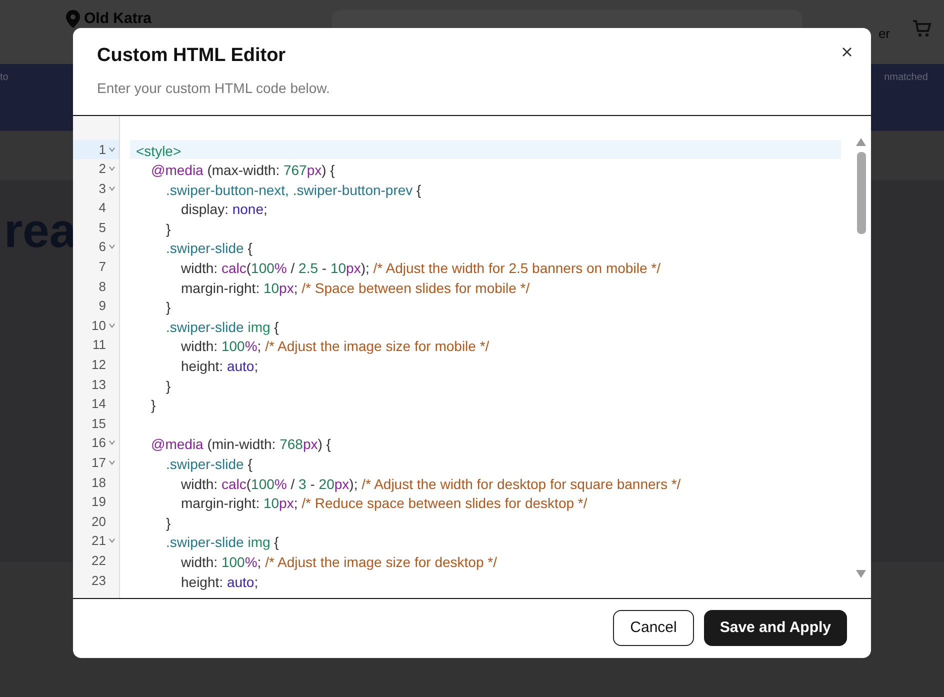 This screenshot has height=697, width=944. Describe the element at coordinates (99, 404) in the screenshot. I see `line-number: 14` at that location.